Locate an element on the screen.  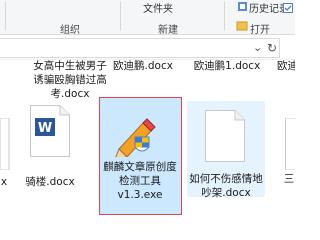
svg-text: W is located at coordinates (45, 128).